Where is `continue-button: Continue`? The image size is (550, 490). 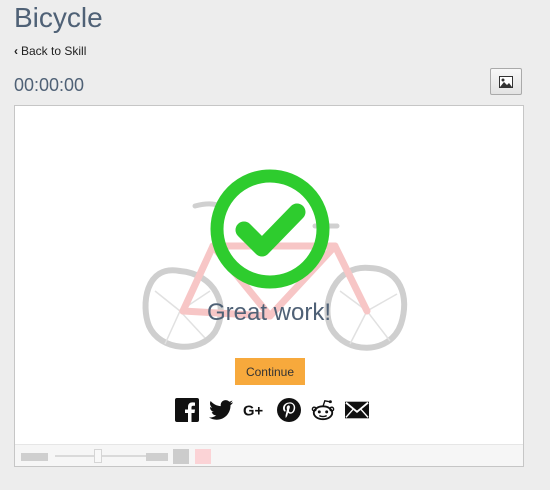 continue-button: Continue is located at coordinates (270, 371).